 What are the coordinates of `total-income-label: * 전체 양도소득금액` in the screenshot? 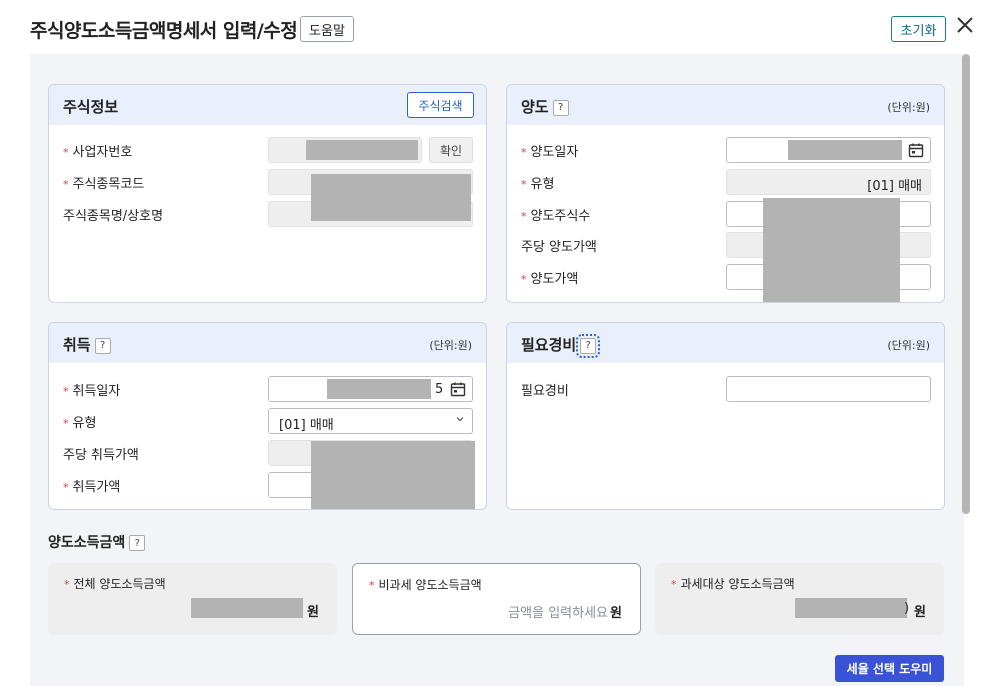 It's located at (115, 583).